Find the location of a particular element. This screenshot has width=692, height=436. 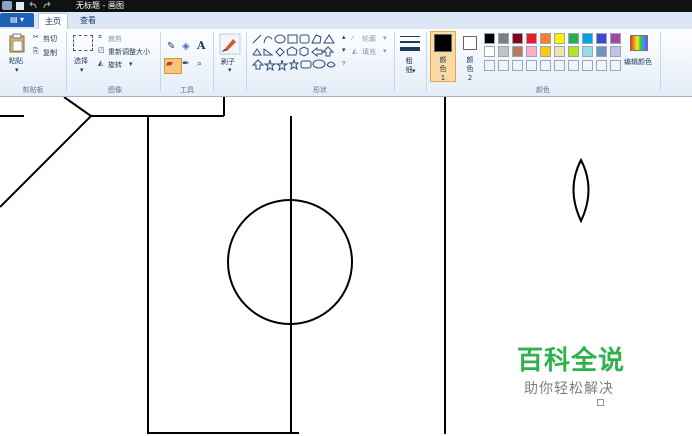

color-picker-icon: ✒ is located at coordinates (186, 64).